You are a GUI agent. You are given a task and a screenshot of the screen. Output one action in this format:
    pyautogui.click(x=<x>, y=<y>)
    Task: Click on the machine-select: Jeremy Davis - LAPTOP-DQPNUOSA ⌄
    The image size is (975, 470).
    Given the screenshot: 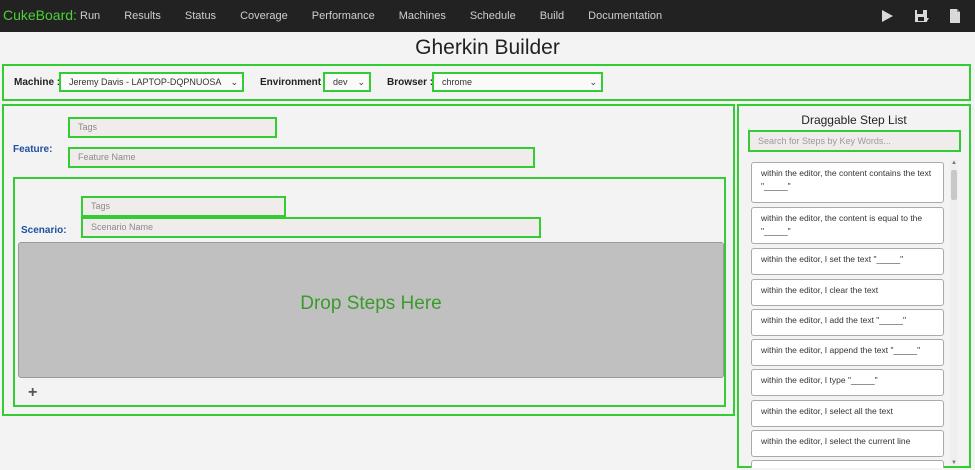 What is the action you would take?
    pyautogui.click(x=151, y=82)
    